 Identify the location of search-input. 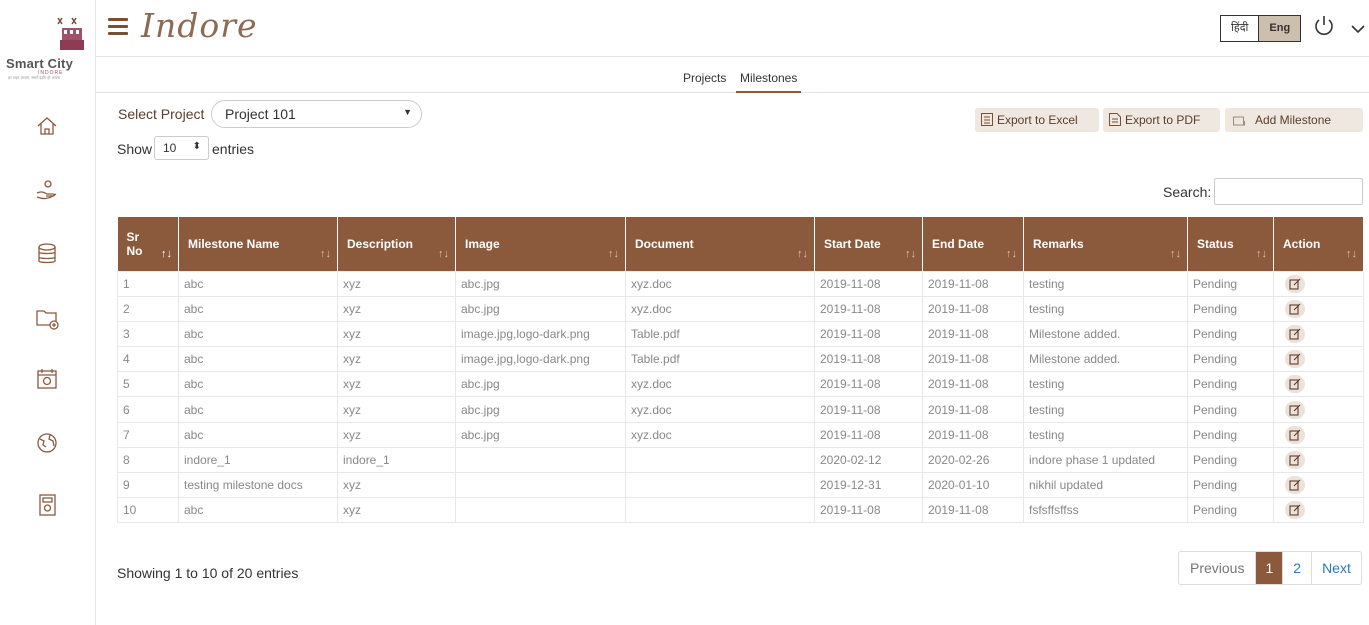
(1288, 191).